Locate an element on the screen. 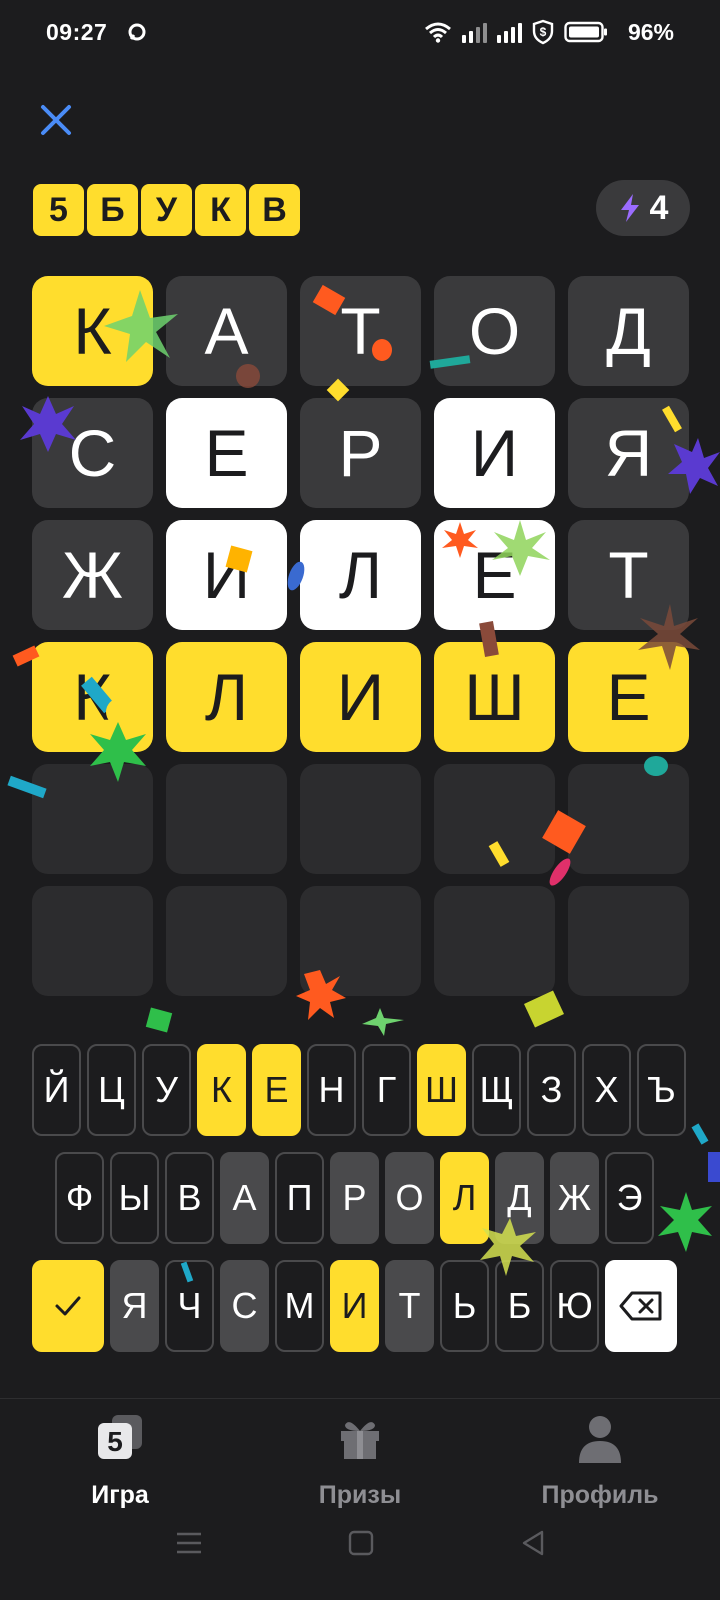  profile-icon is located at coordinates (600, 1439).